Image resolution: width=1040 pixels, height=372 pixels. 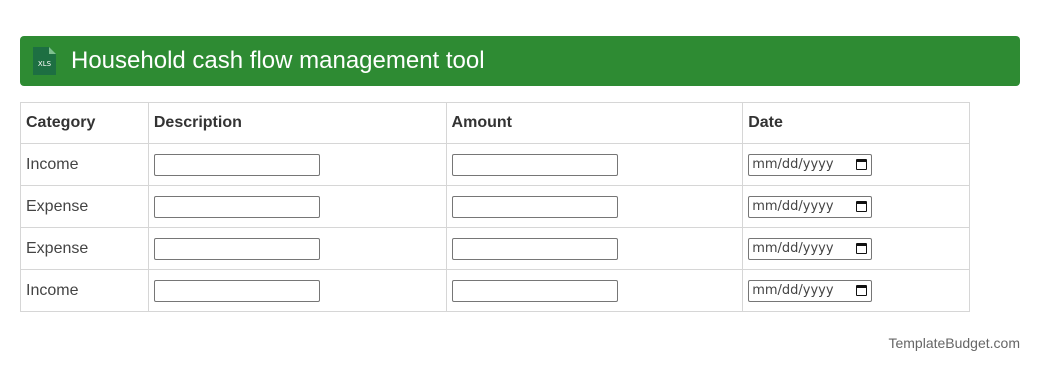 I want to click on table-header-row: Category Description Amount Date, so click(x=495, y=123).